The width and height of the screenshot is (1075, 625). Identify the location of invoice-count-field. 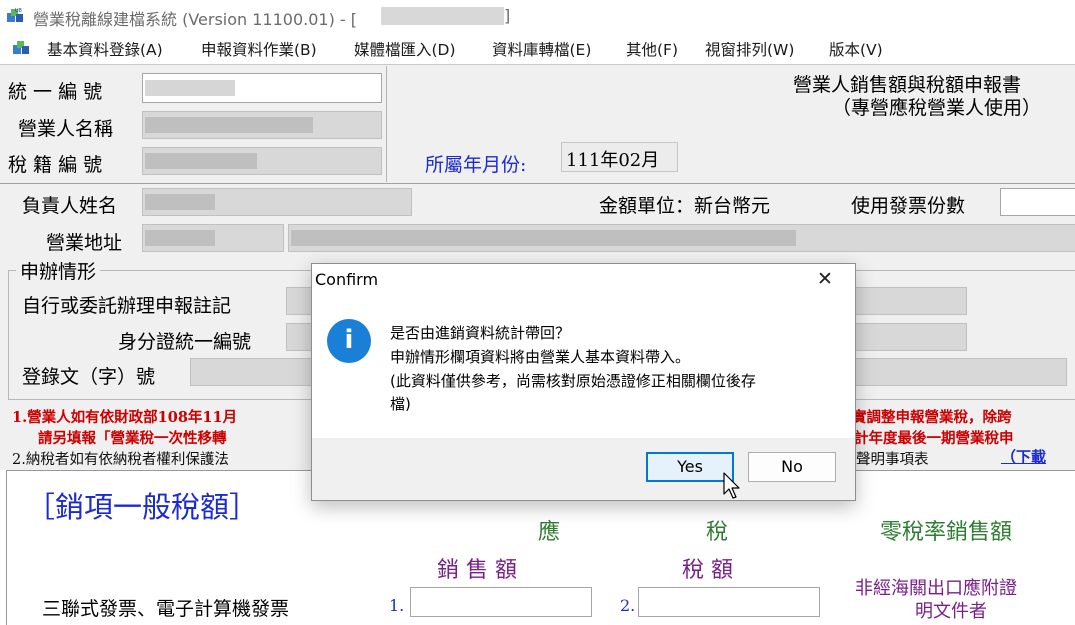
(1037, 202).